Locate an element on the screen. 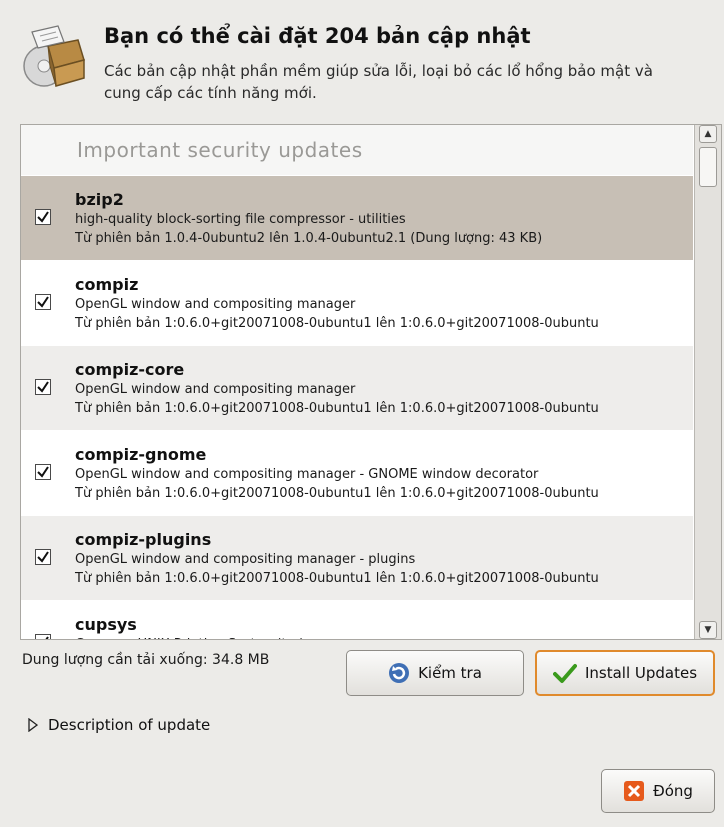 Image resolution: width=724 pixels, height=827 pixels. update-name: compiz is located at coordinates (107, 284).